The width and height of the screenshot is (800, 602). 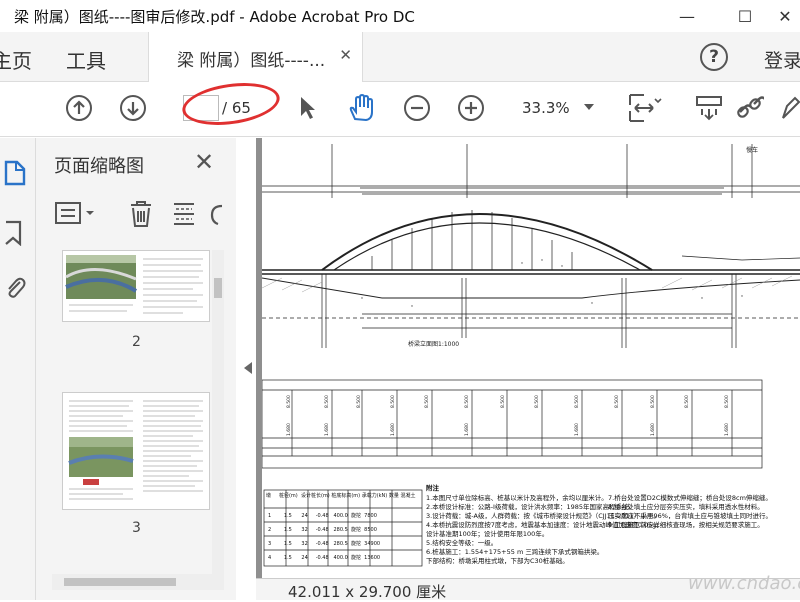 What do you see at coordinates (141, 214) in the screenshot?
I see `trash-icon` at bounding box center [141, 214].